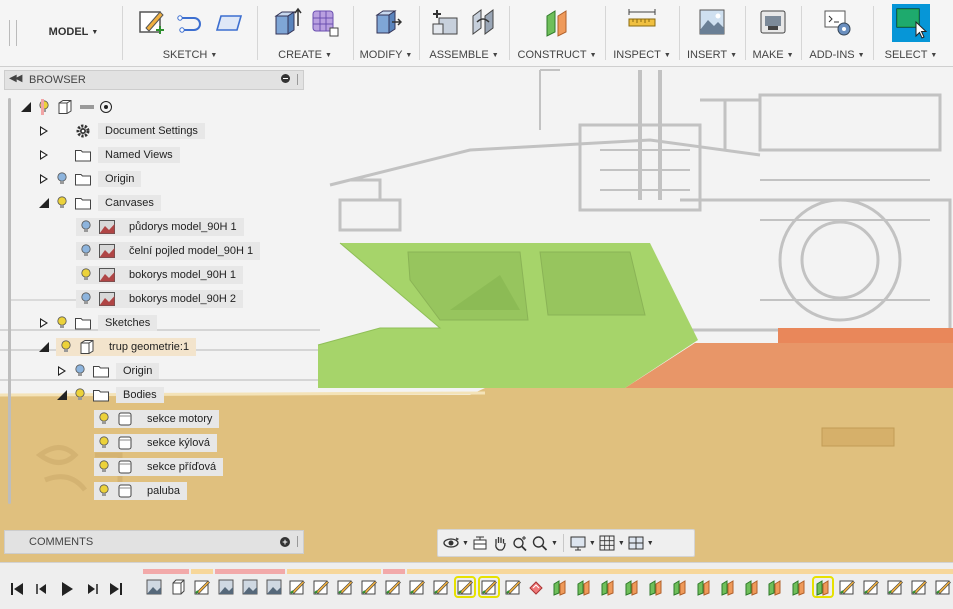 This screenshot has width=953, height=609. I want to click on grid-button: ▼, so click(611, 543).